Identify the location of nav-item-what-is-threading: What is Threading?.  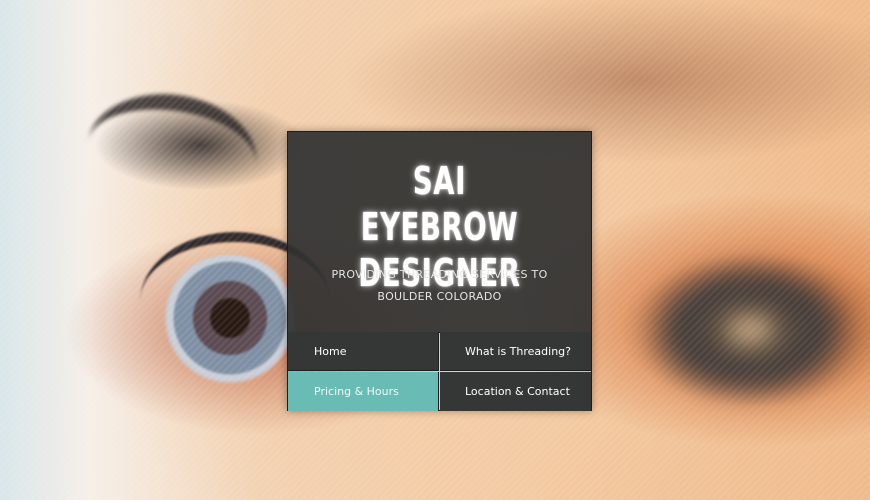
(515, 351).